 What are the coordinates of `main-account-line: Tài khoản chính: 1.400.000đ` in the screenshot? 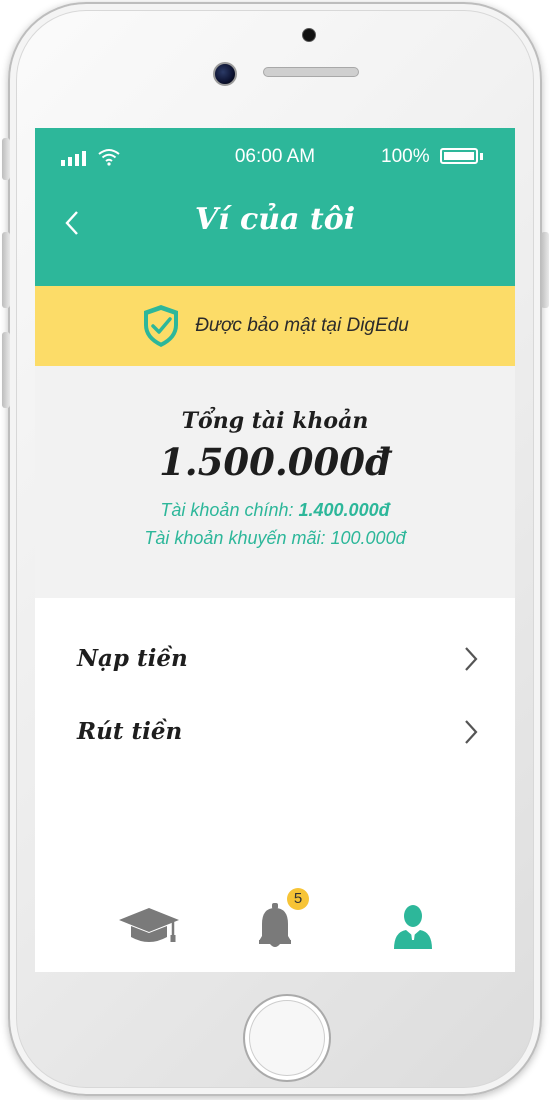 It's located at (275, 510).